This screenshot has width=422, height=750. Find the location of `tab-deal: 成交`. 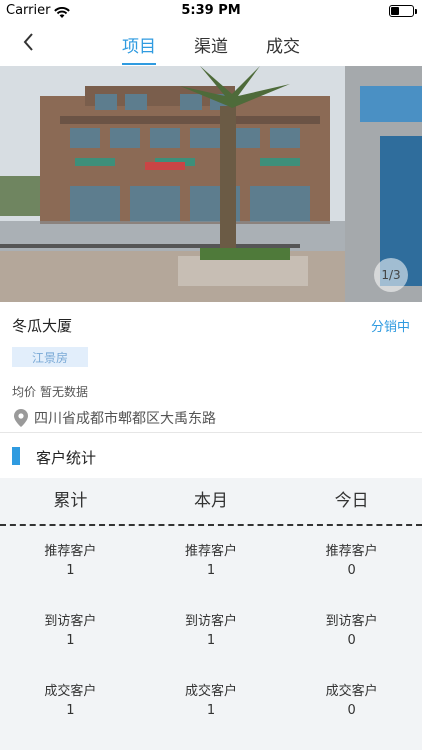

tab-deal: 成交 is located at coordinates (283, 47).